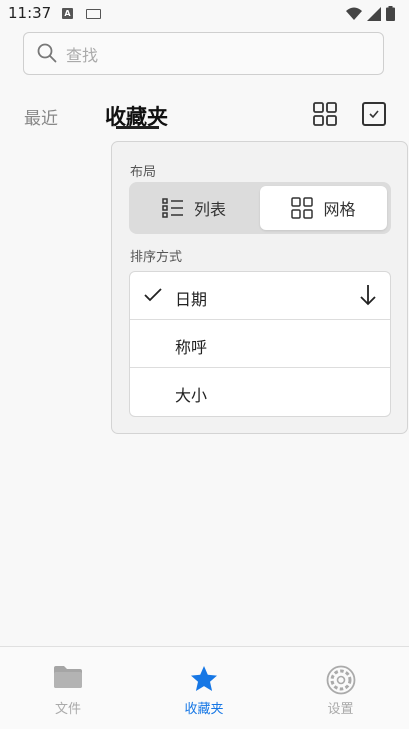  What do you see at coordinates (191, 395) in the screenshot?
I see `sort-option-label: 大小` at bounding box center [191, 395].